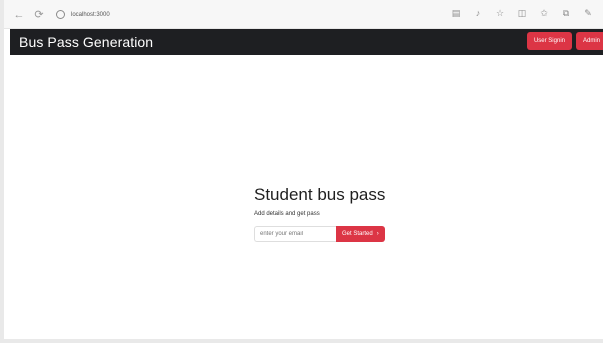 This screenshot has height=343, width=603. I want to click on admin-button: Admin, so click(589, 41).